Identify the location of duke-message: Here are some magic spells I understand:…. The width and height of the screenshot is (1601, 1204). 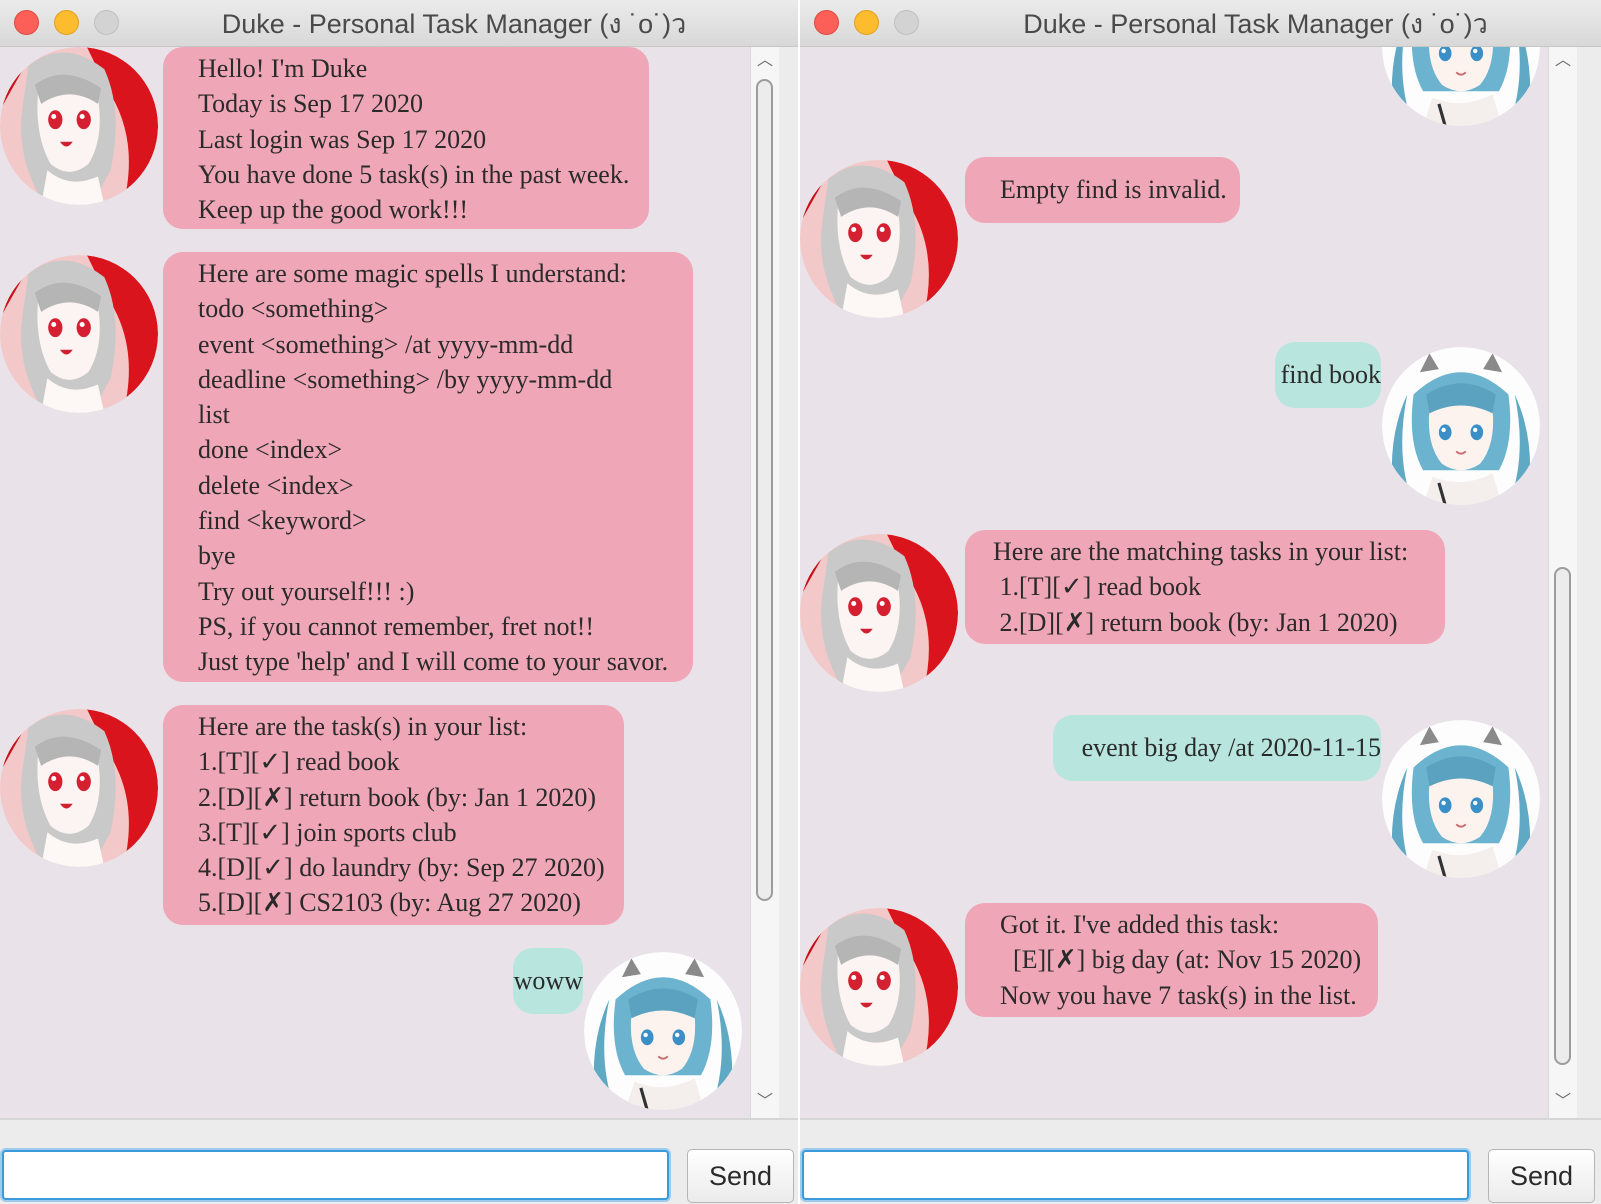
(428, 467).